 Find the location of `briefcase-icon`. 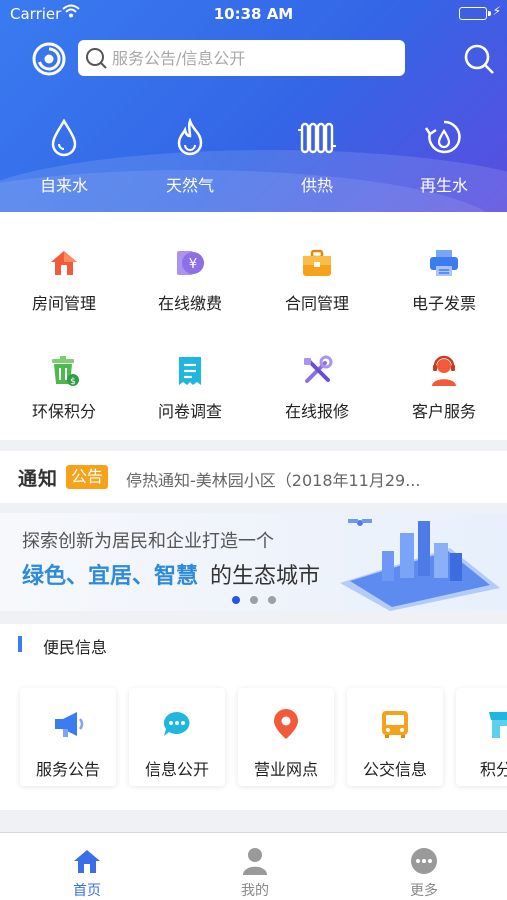

briefcase-icon is located at coordinates (317, 263).